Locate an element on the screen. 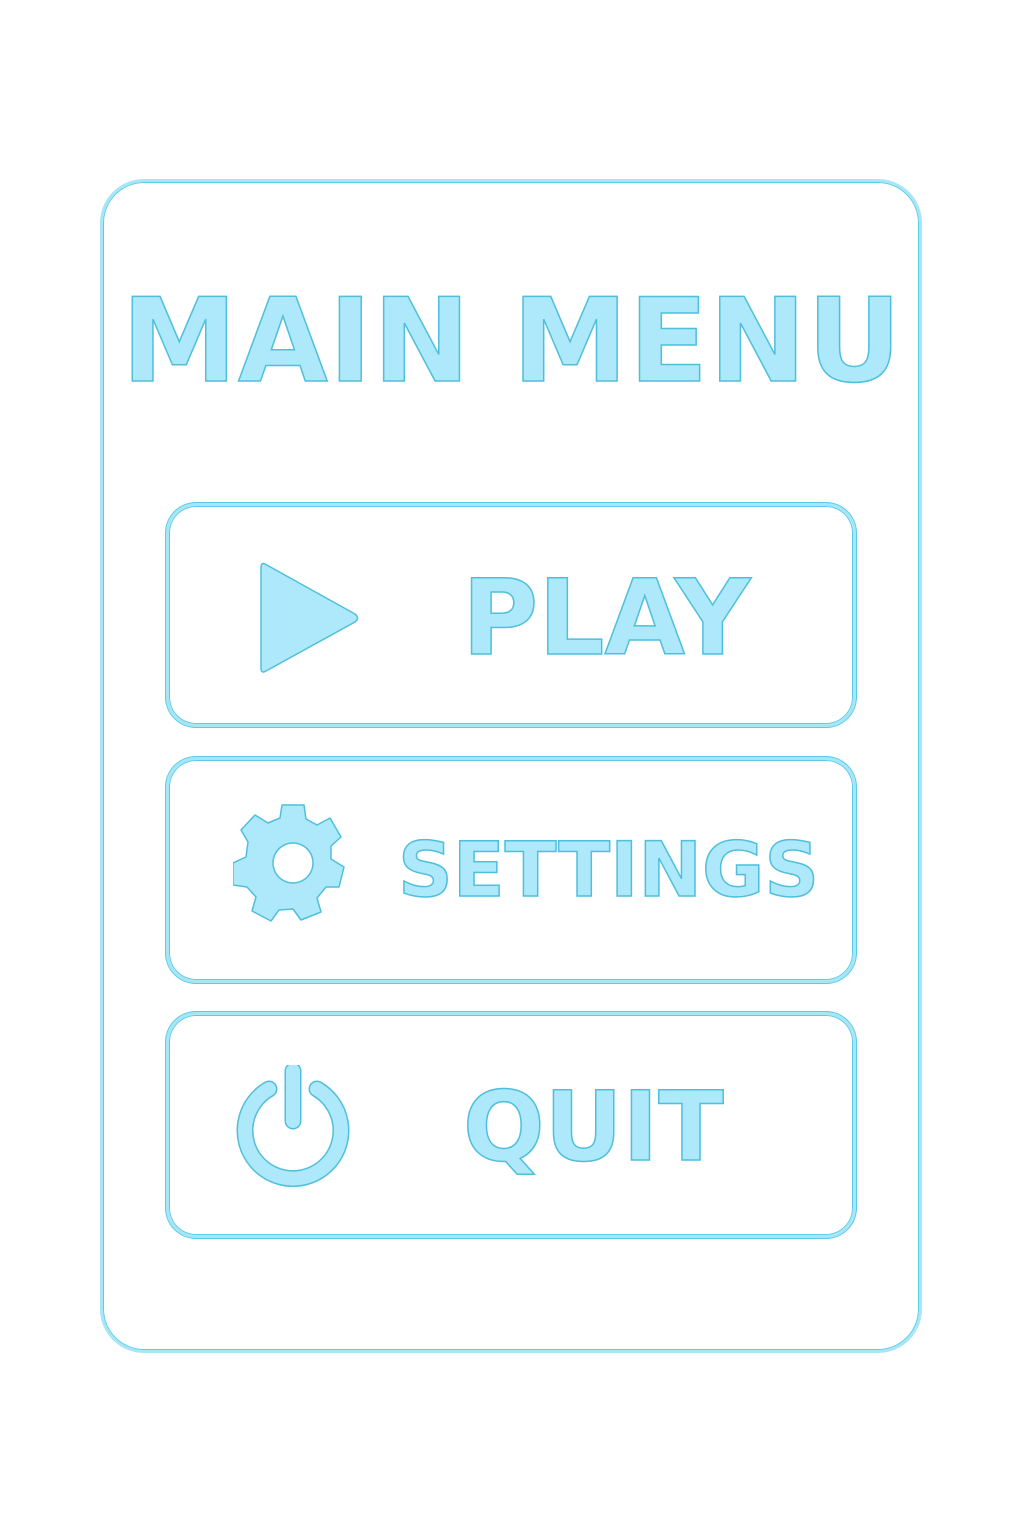 The height and width of the screenshot is (1536, 1024). menu-title: MAIN MENU is located at coordinates (512, 341).